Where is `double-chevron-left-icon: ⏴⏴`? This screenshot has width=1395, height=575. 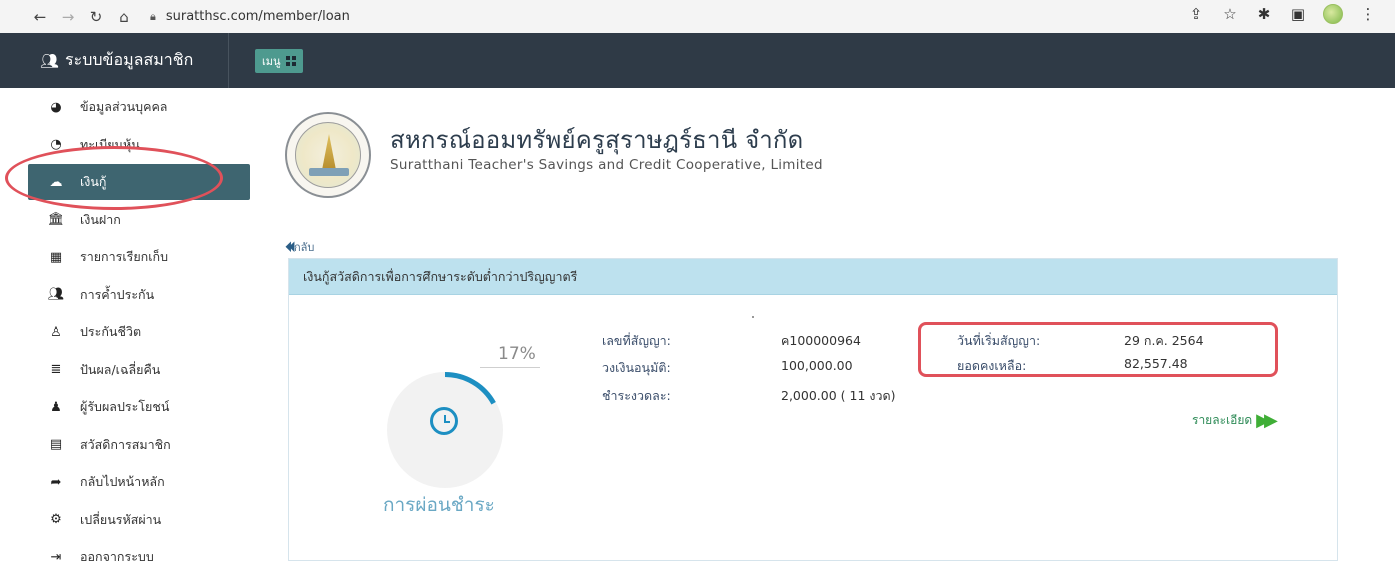
double-chevron-left-icon: ⏴⏴ is located at coordinates (290, 247).